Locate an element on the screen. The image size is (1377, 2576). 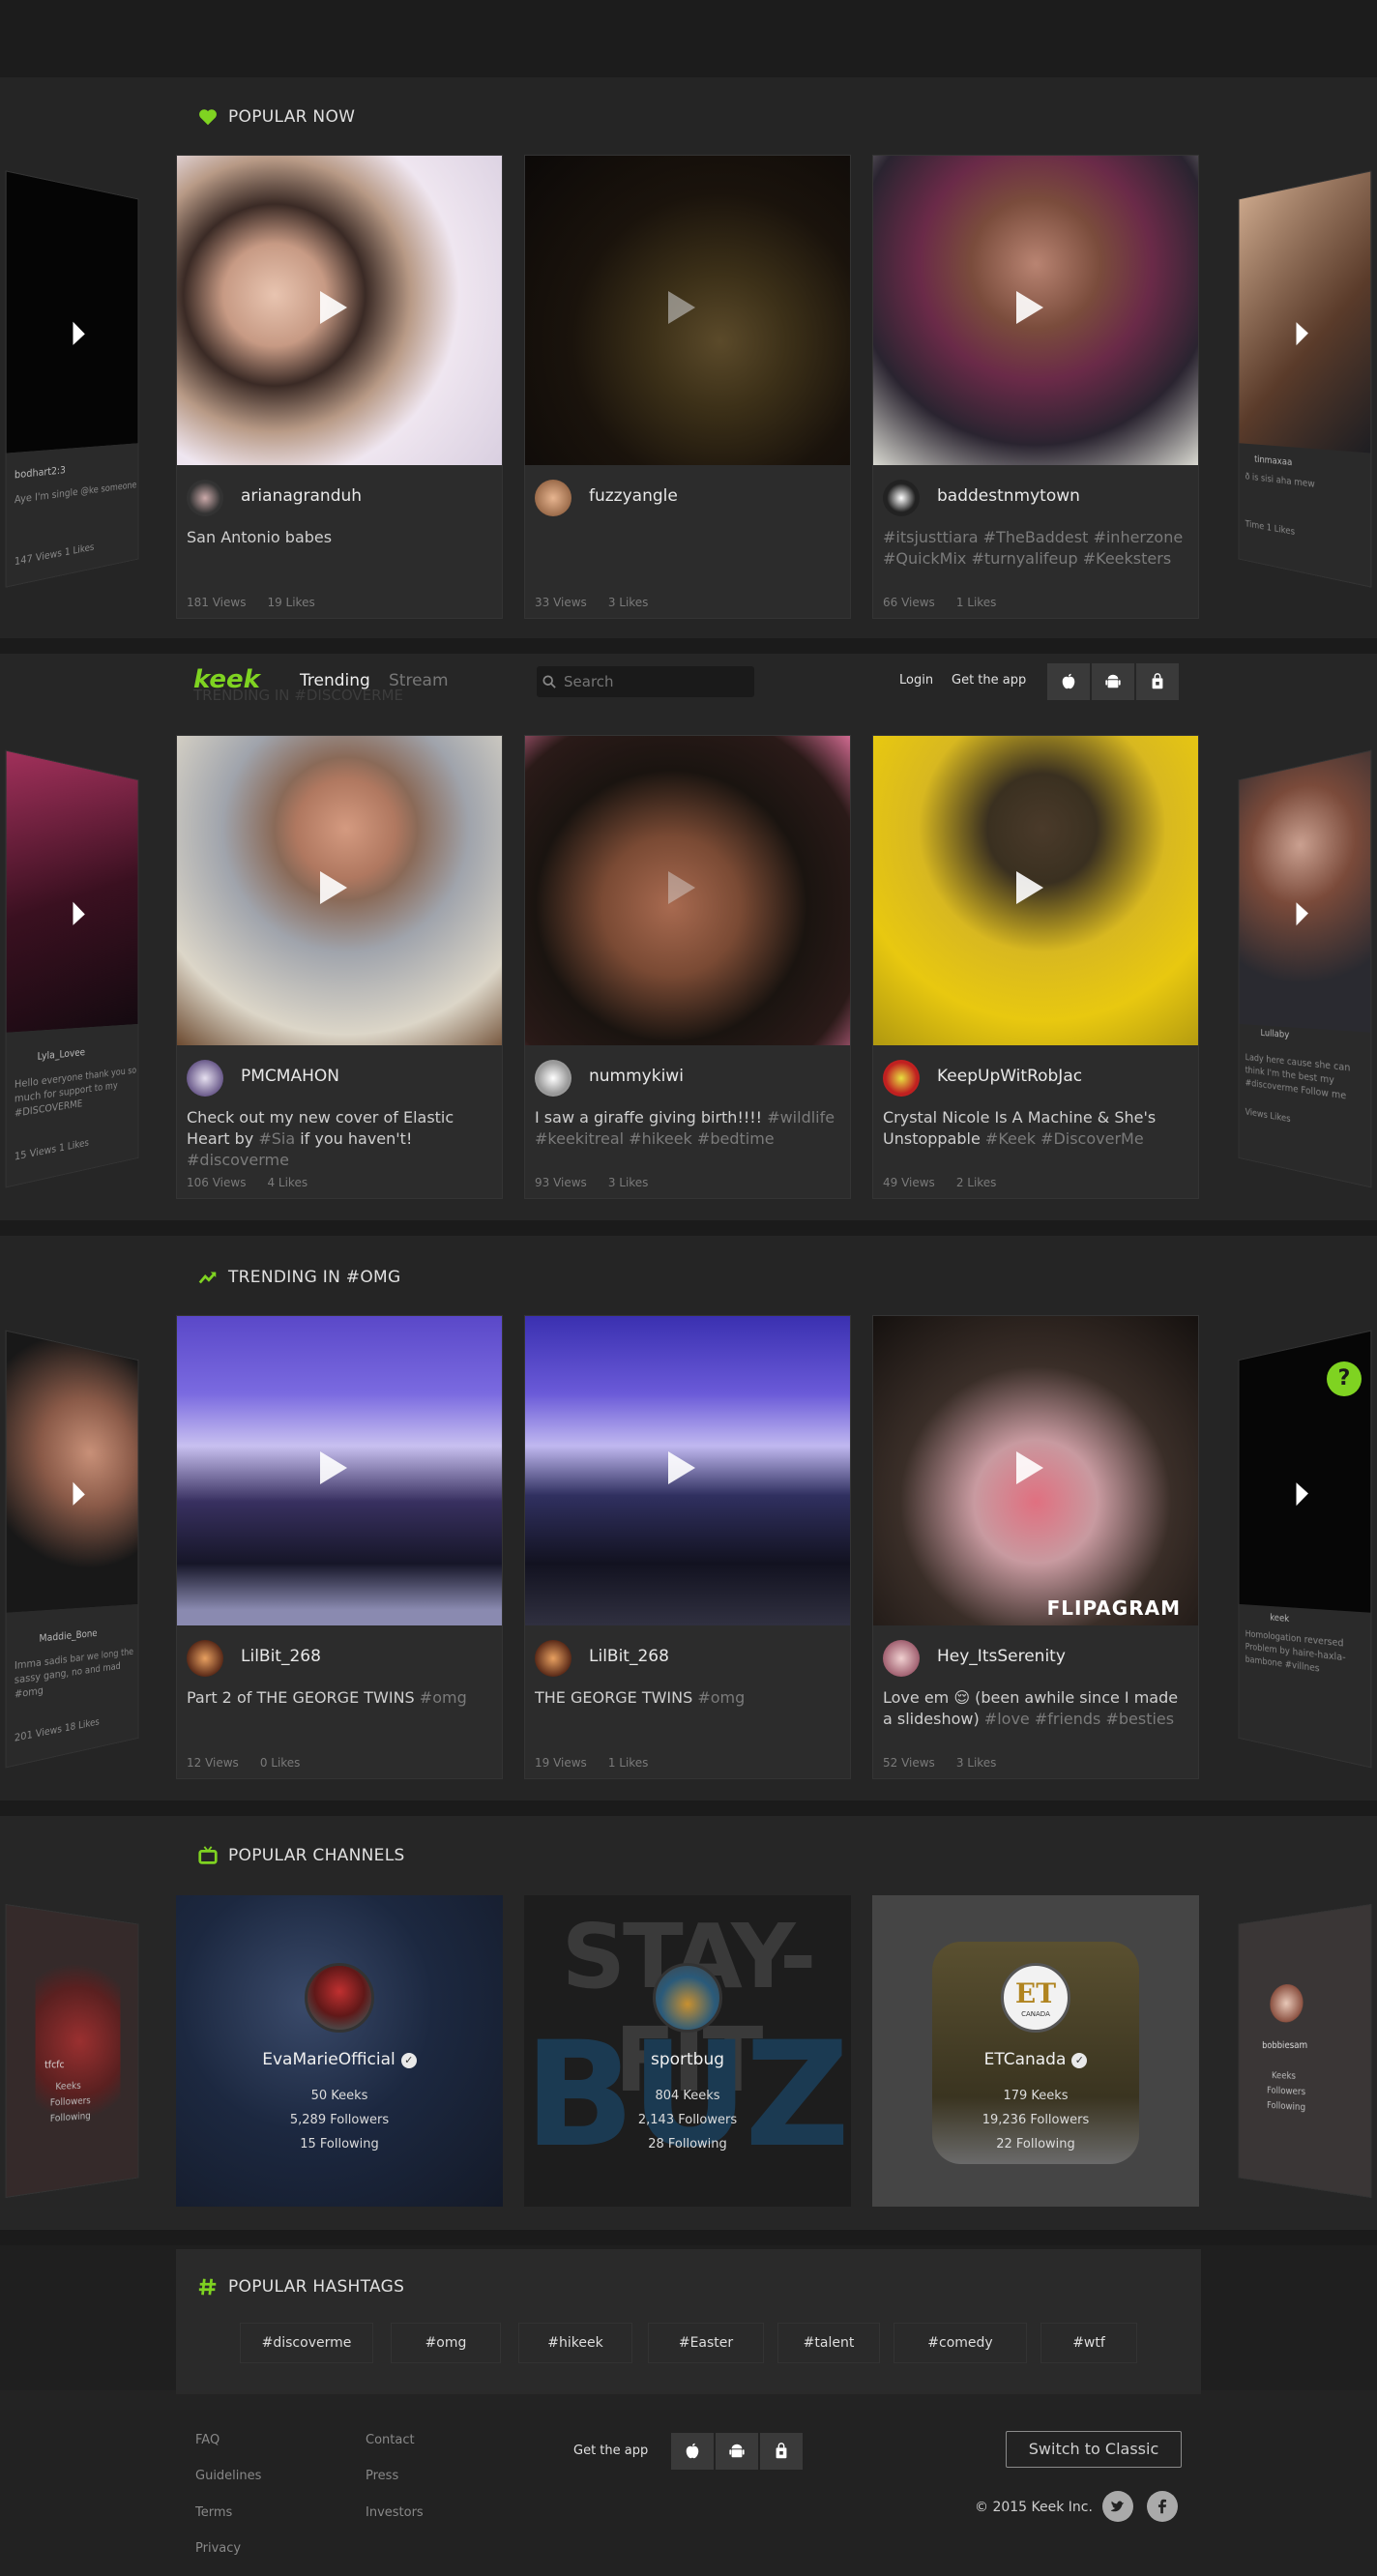
side-card-right: tinmaxaa ð is sisi aha mew Time 1 Likes is located at coordinates (1305, 379).